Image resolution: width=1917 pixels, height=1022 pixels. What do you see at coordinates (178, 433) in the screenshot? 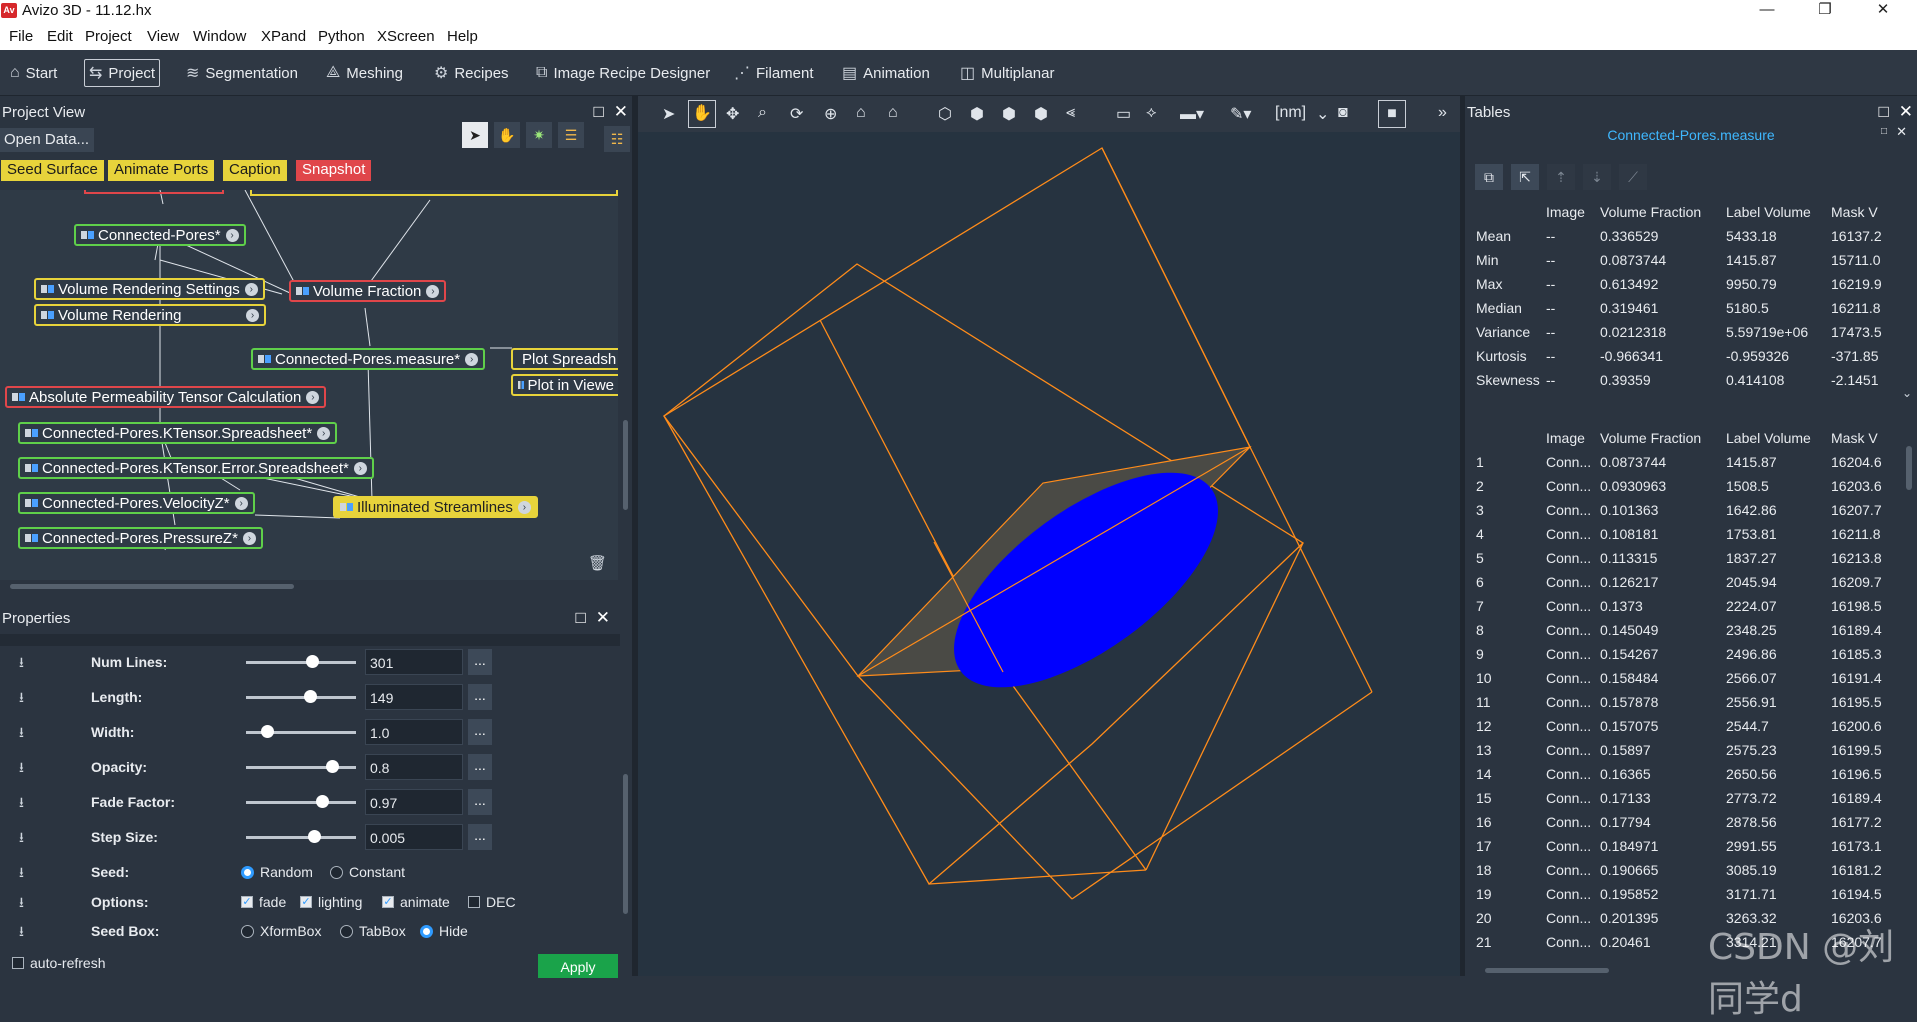
I see `node-ktensor-spreadsheet: Connected-Pores.KTensor.Spreadsheet* ›` at bounding box center [178, 433].